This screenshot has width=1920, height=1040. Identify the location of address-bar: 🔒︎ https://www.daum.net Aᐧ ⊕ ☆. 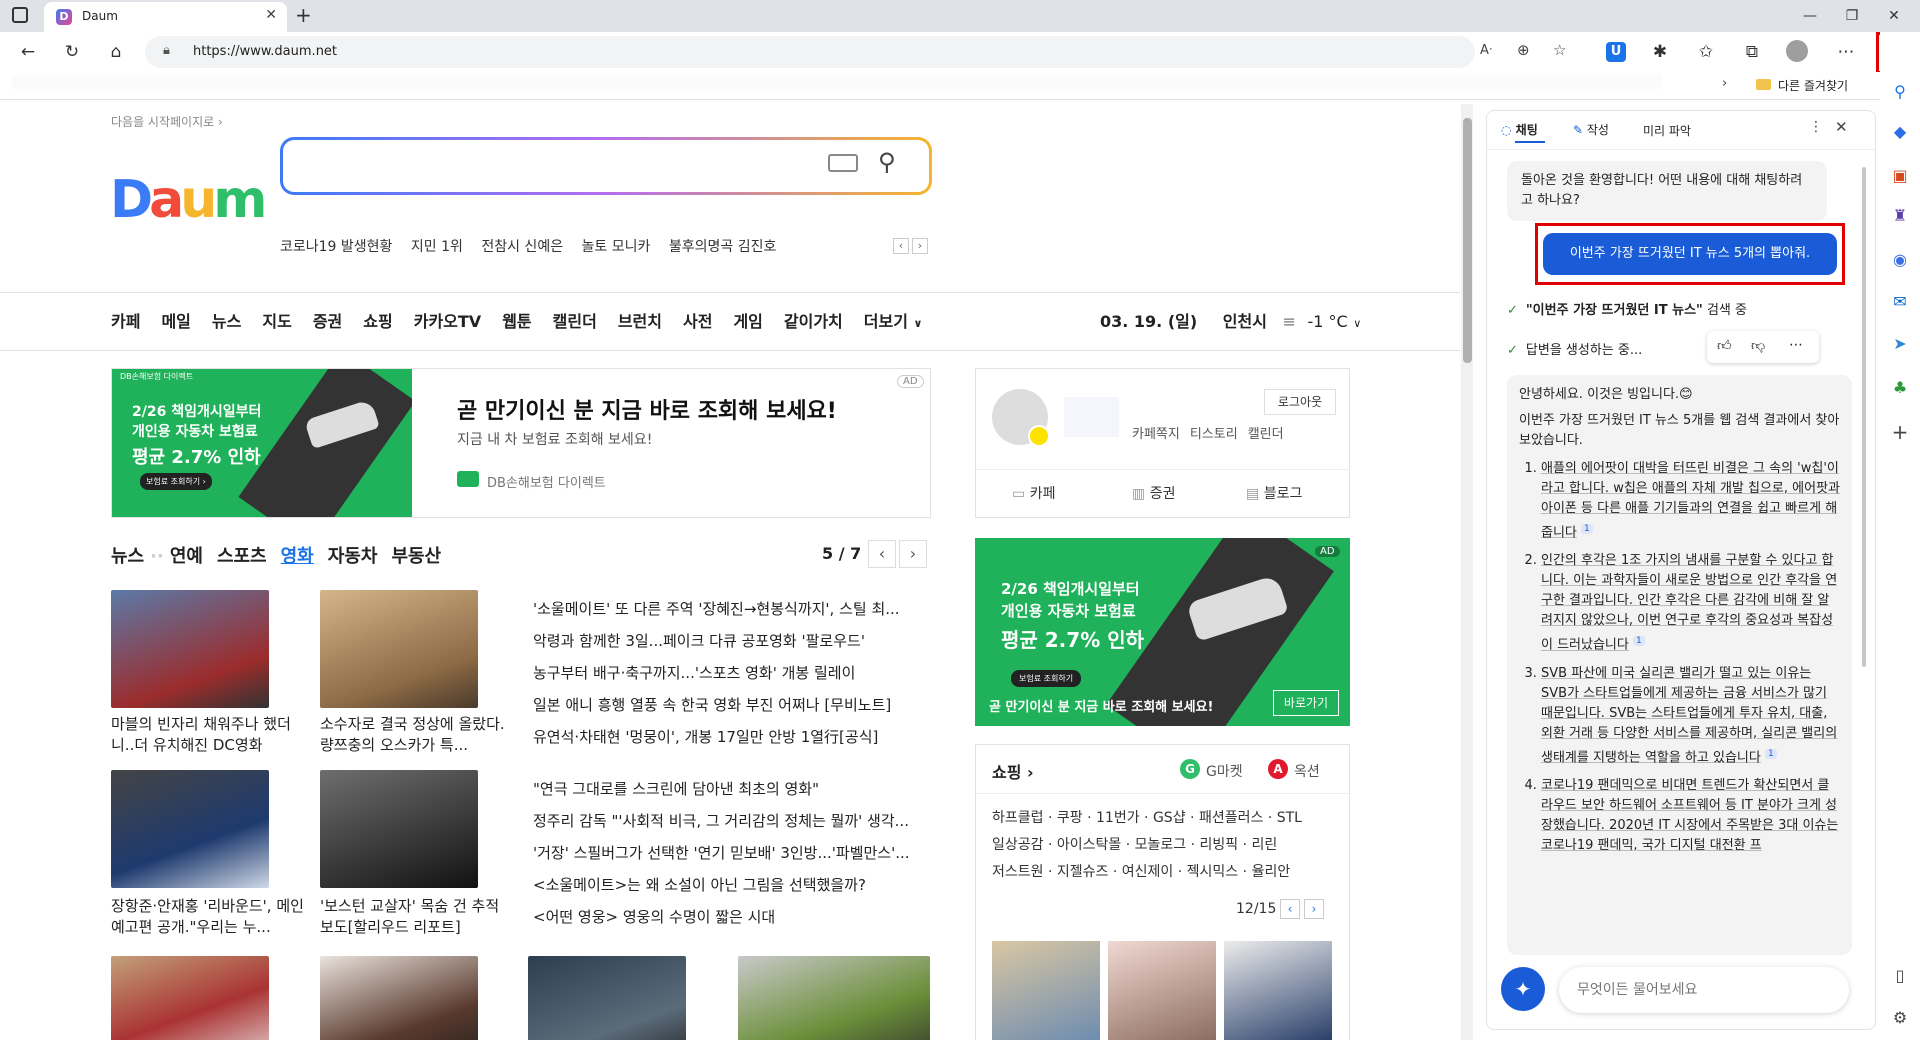
(855, 52).